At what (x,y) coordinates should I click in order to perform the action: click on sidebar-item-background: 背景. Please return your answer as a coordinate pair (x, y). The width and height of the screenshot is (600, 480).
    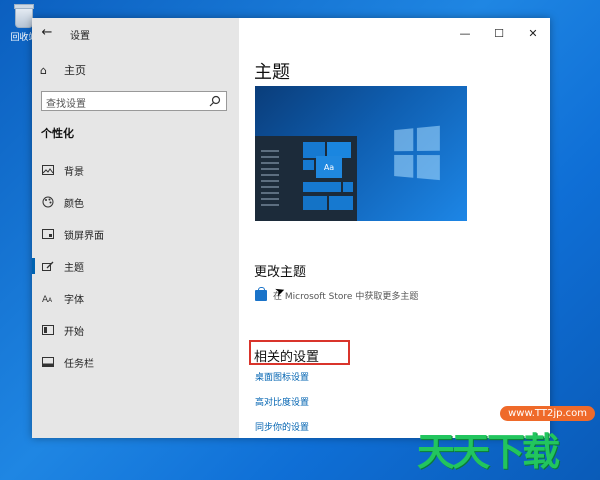
    Looking at the image, I should click on (135, 170).